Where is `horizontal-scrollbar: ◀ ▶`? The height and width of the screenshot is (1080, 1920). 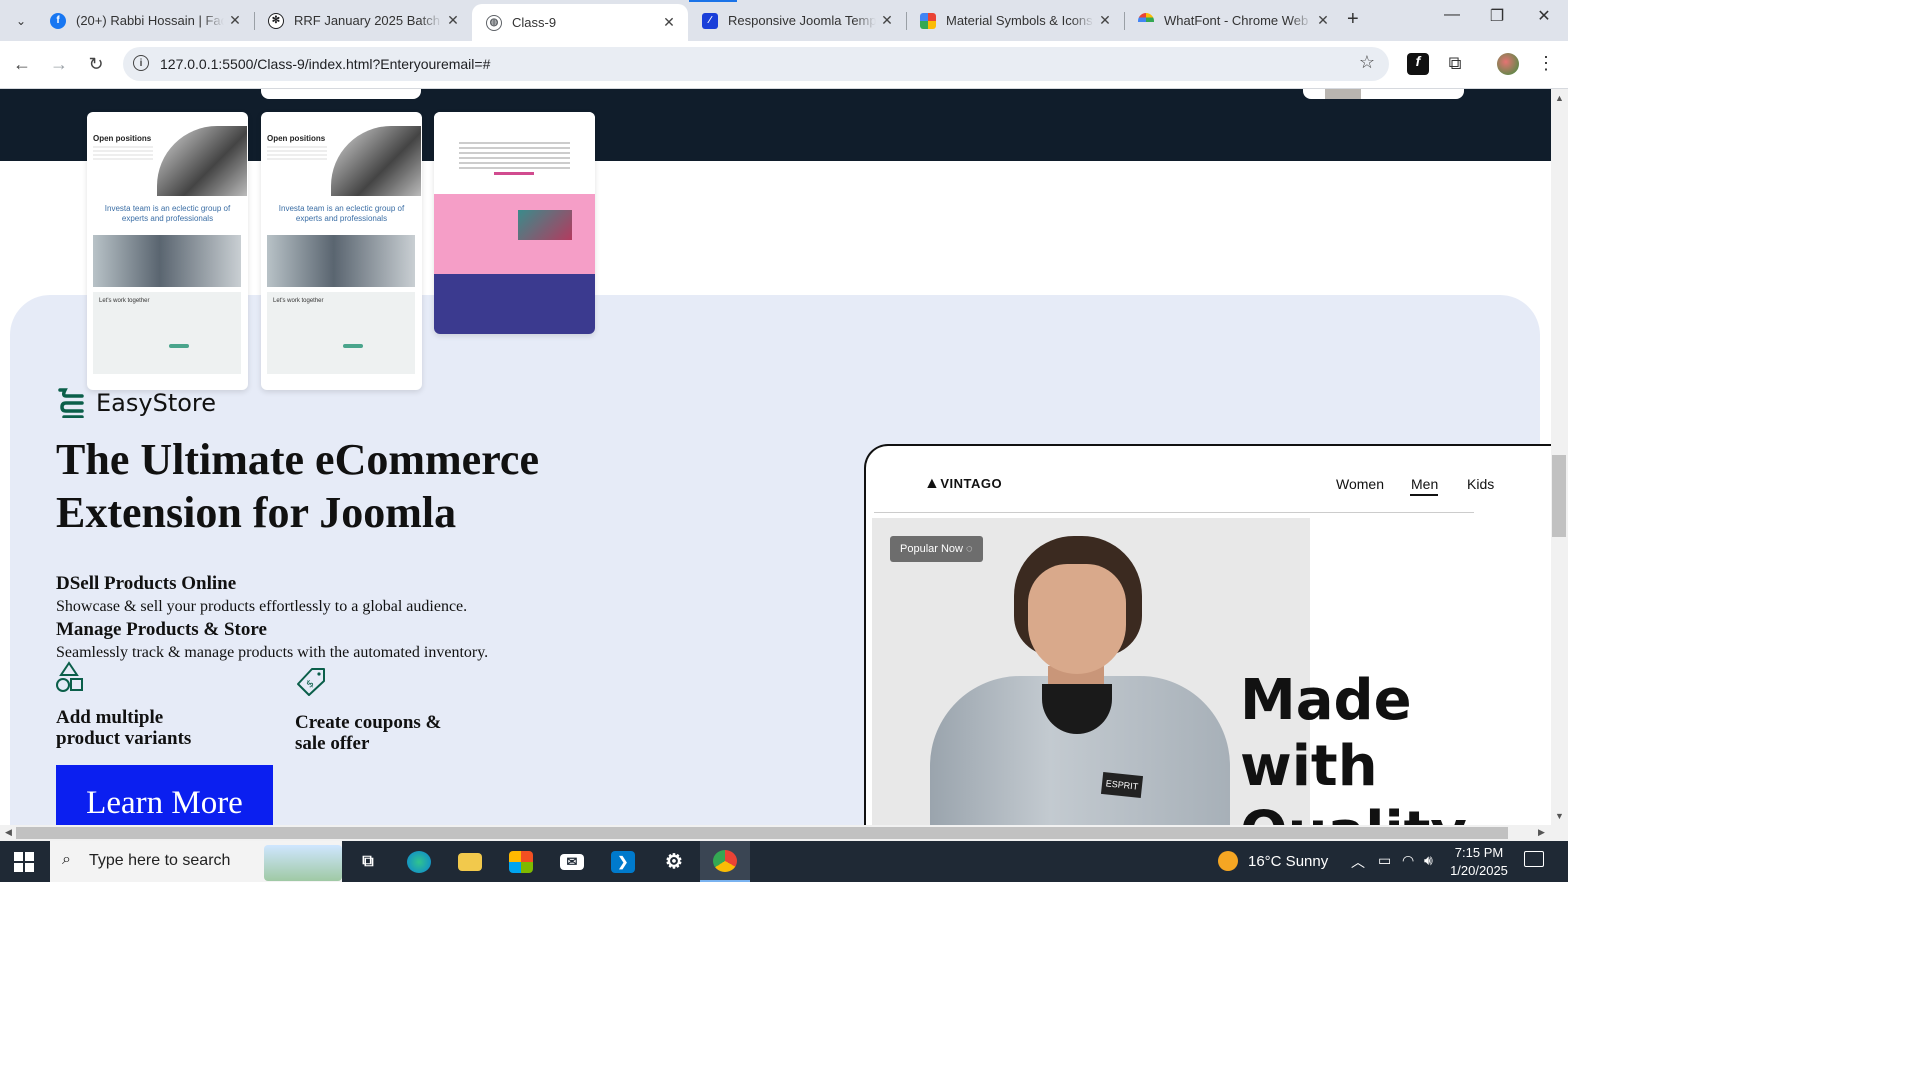 horizontal-scrollbar: ◀ ▶ is located at coordinates (775, 833).